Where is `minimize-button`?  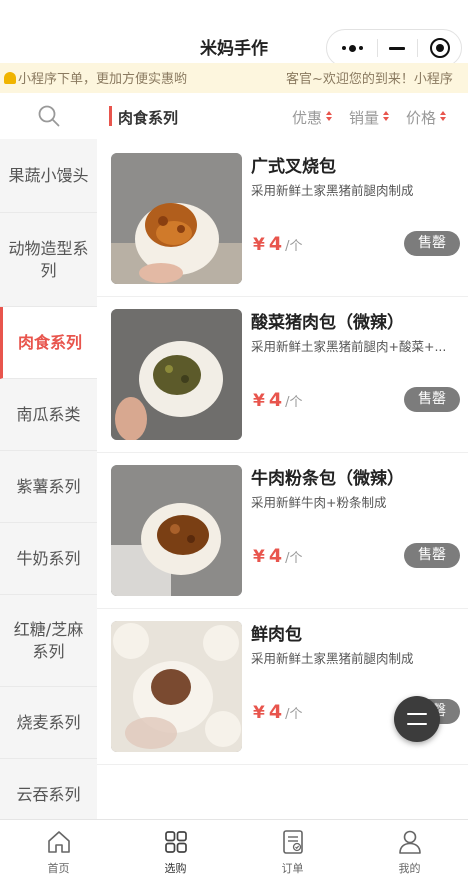 minimize-button is located at coordinates (397, 48).